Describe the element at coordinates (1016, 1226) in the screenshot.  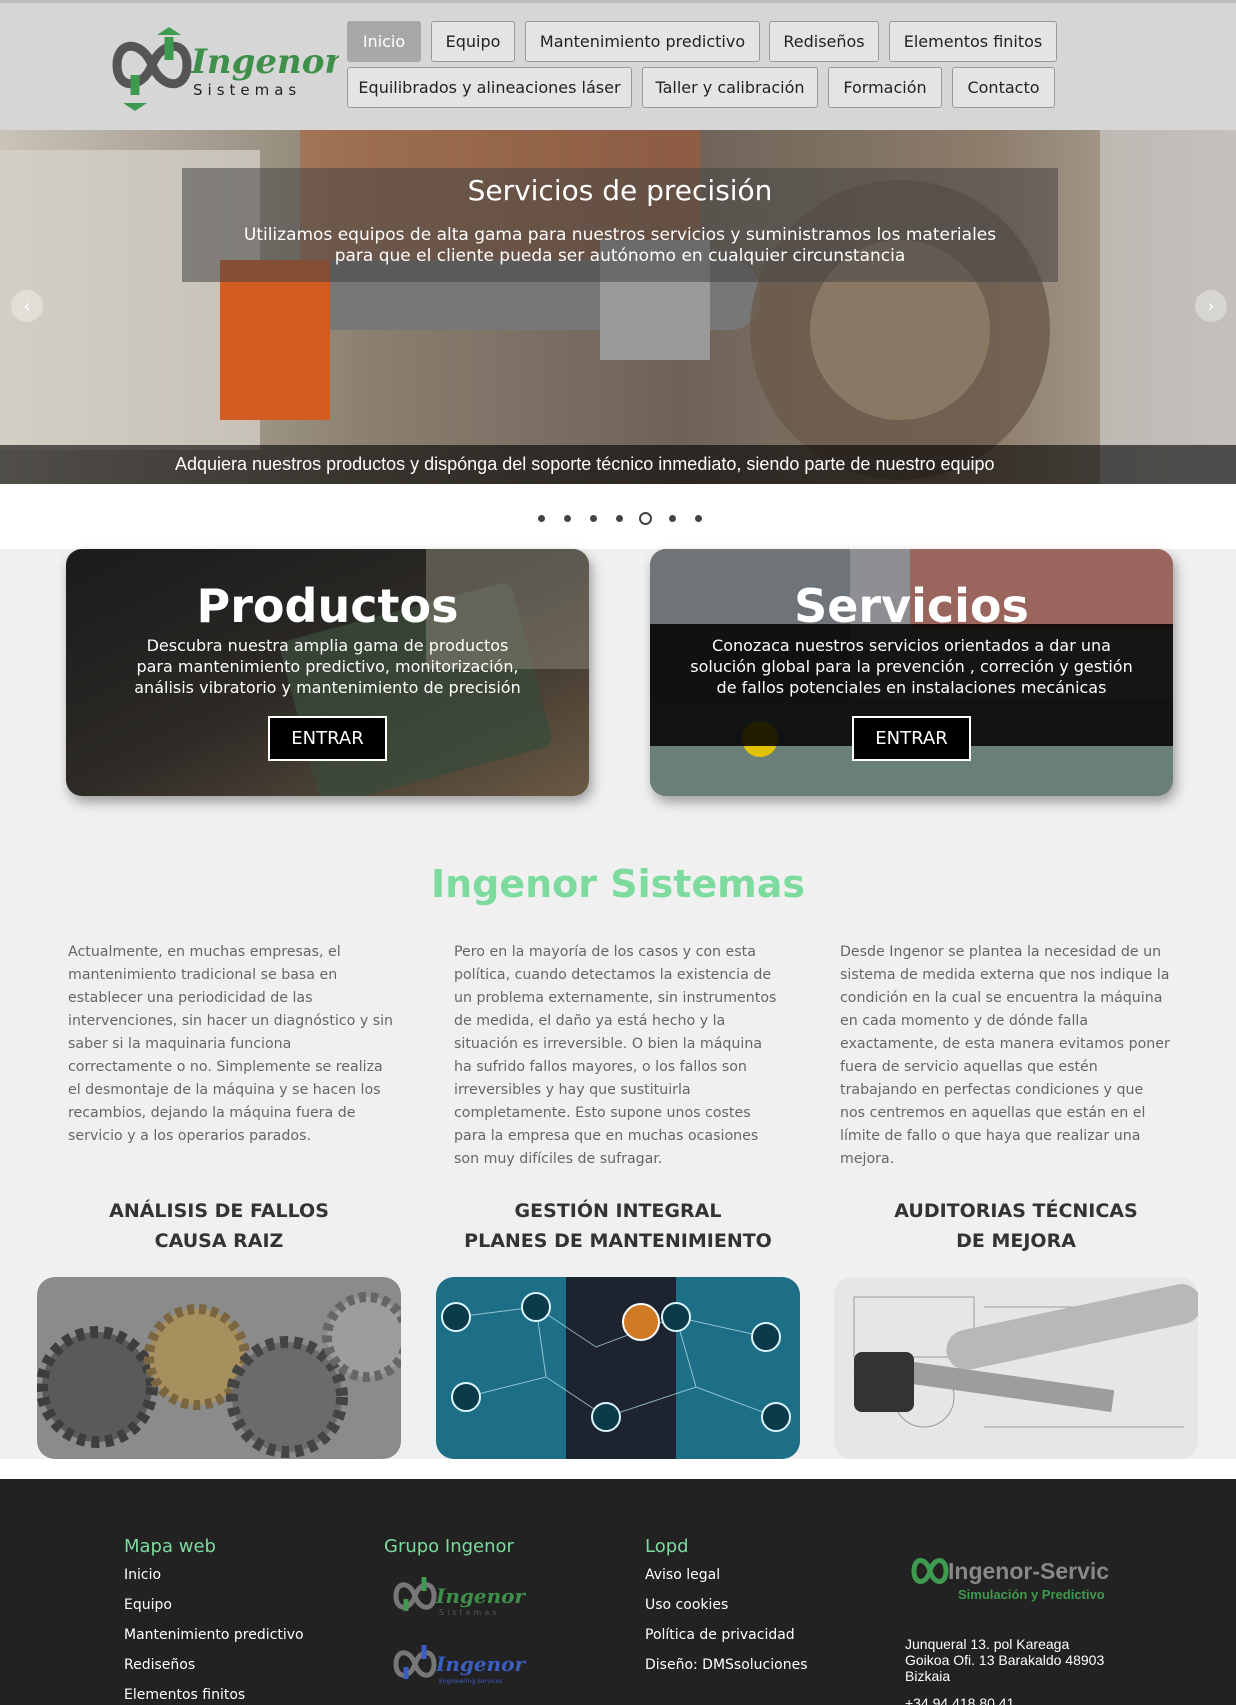
I see `service-title-auditorias: AUDITORIAS TÉCNICAS DE MEJORA` at that location.